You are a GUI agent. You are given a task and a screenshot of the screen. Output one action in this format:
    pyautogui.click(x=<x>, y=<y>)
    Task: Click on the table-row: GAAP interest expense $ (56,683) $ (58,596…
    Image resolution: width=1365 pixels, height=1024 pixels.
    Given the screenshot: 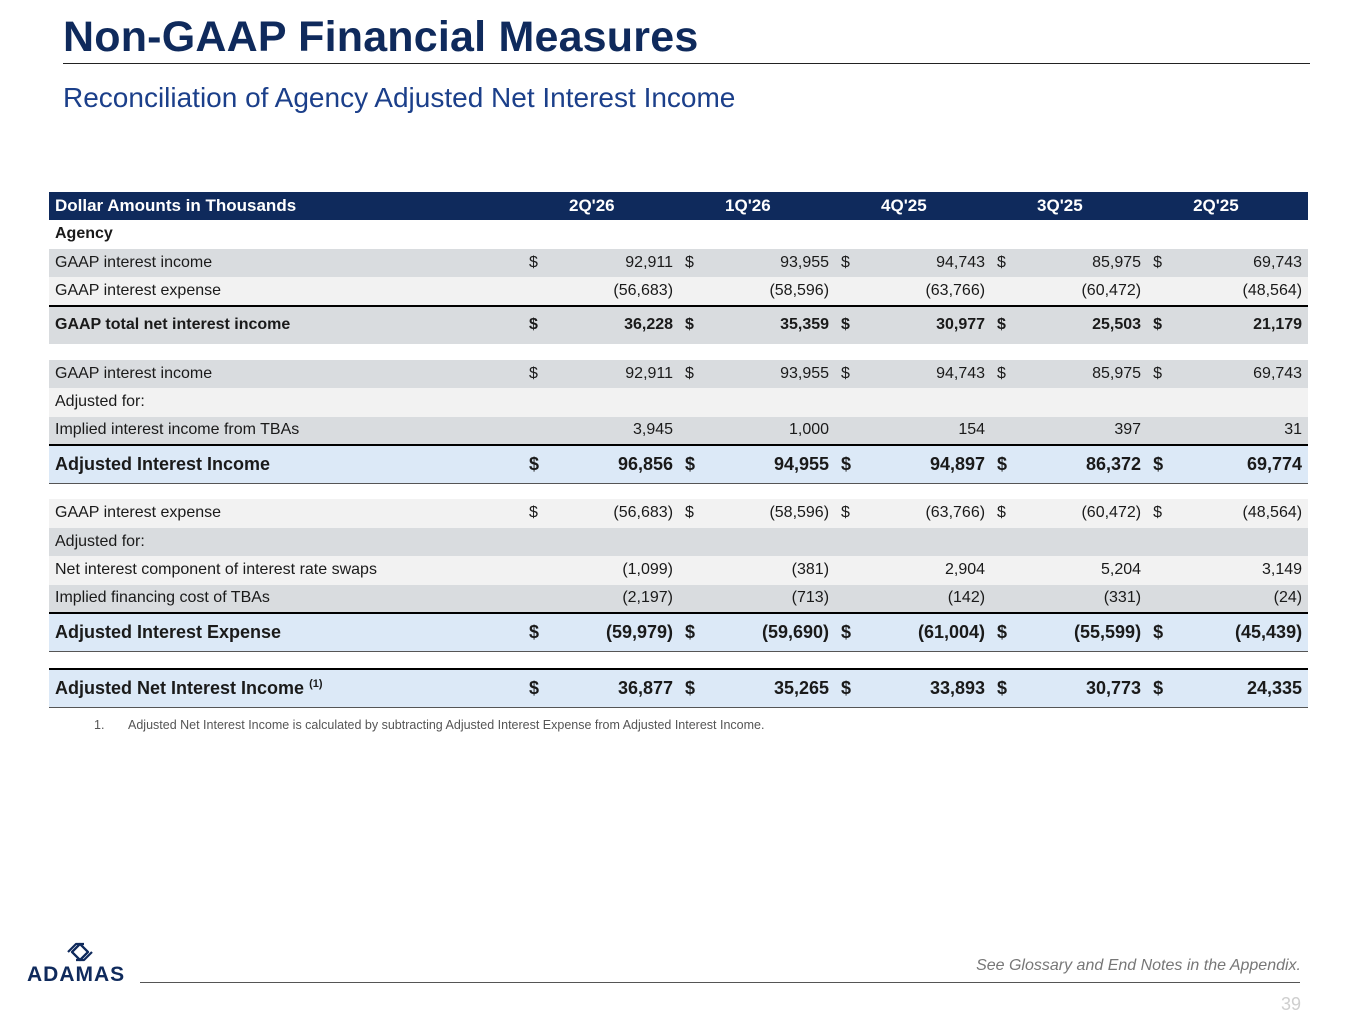 What is the action you would take?
    pyautogui.click(x=679, y=513)
    